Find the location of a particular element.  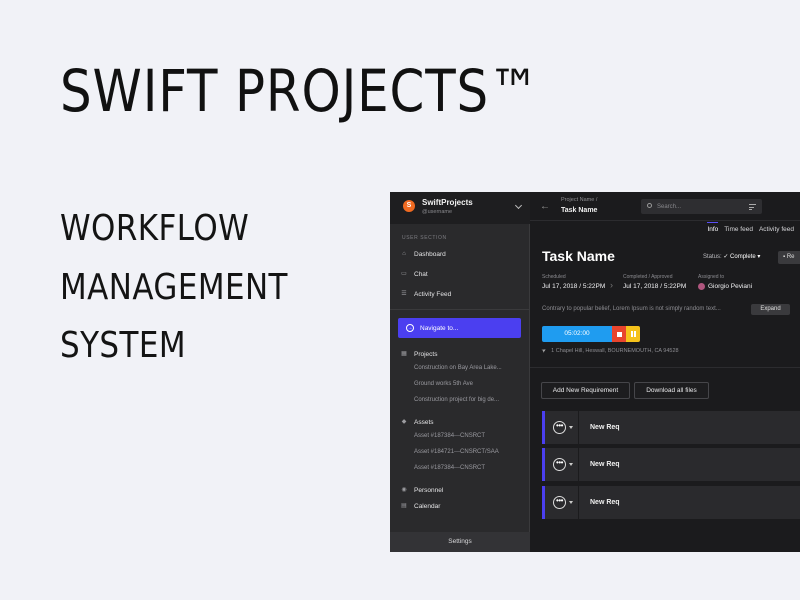

comment-button-label: Re is located at coordinates (790, 257).